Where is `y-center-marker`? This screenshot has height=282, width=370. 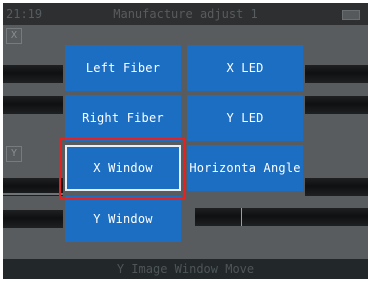 y-center-marker is located at coordinates (241, 217).